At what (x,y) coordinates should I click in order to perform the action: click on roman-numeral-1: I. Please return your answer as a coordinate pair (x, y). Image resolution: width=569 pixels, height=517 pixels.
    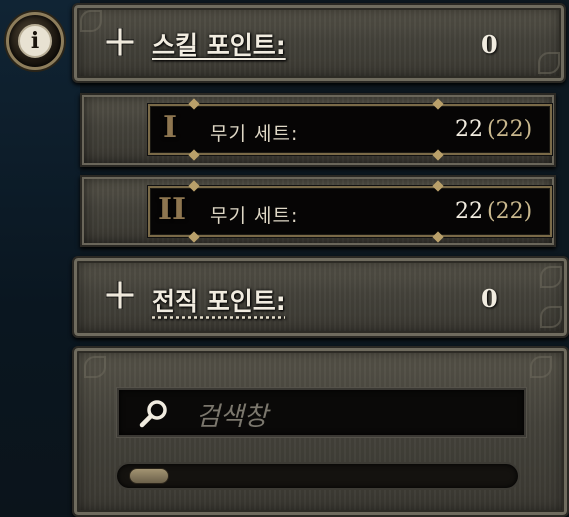
    Looking at the image, I should click on (170, 127).